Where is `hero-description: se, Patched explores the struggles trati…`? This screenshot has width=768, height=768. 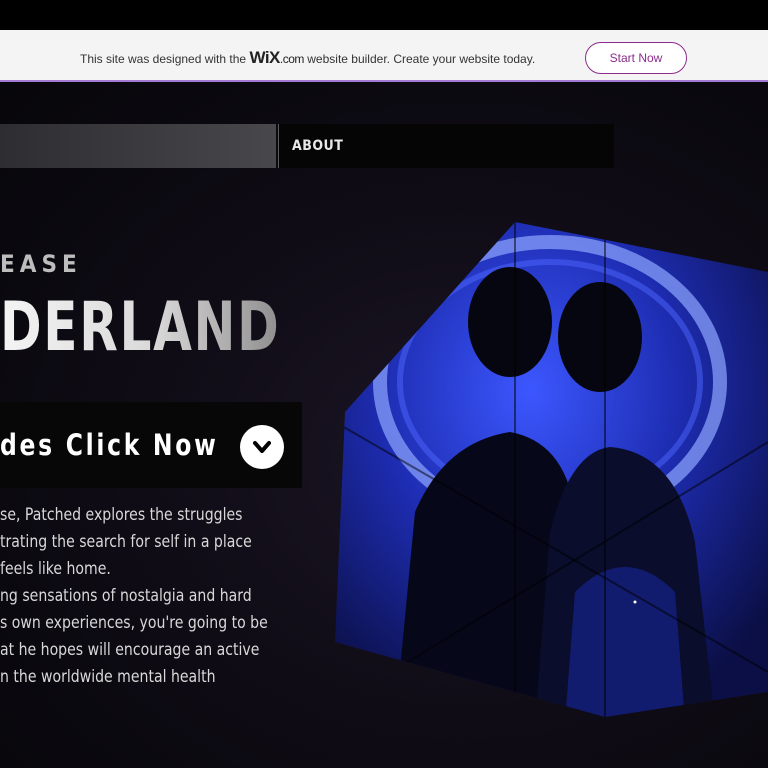 hero-description: se, Patched explores the struggles trati… is located at coordinates (165, 596).